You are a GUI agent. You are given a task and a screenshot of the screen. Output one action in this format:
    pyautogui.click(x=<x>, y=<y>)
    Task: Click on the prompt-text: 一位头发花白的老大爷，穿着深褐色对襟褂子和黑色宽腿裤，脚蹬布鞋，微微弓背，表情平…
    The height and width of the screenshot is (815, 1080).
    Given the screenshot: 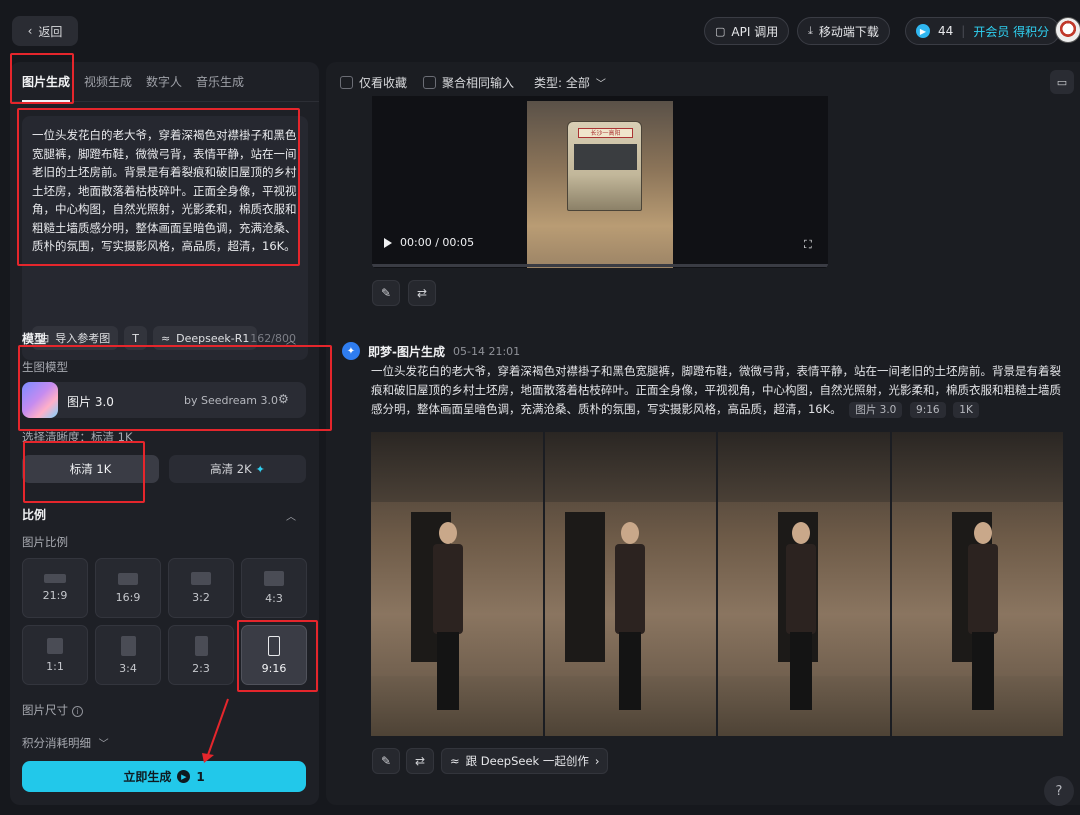 What is the action you would take?
    pyautogui.click(x=165, y=191)
    